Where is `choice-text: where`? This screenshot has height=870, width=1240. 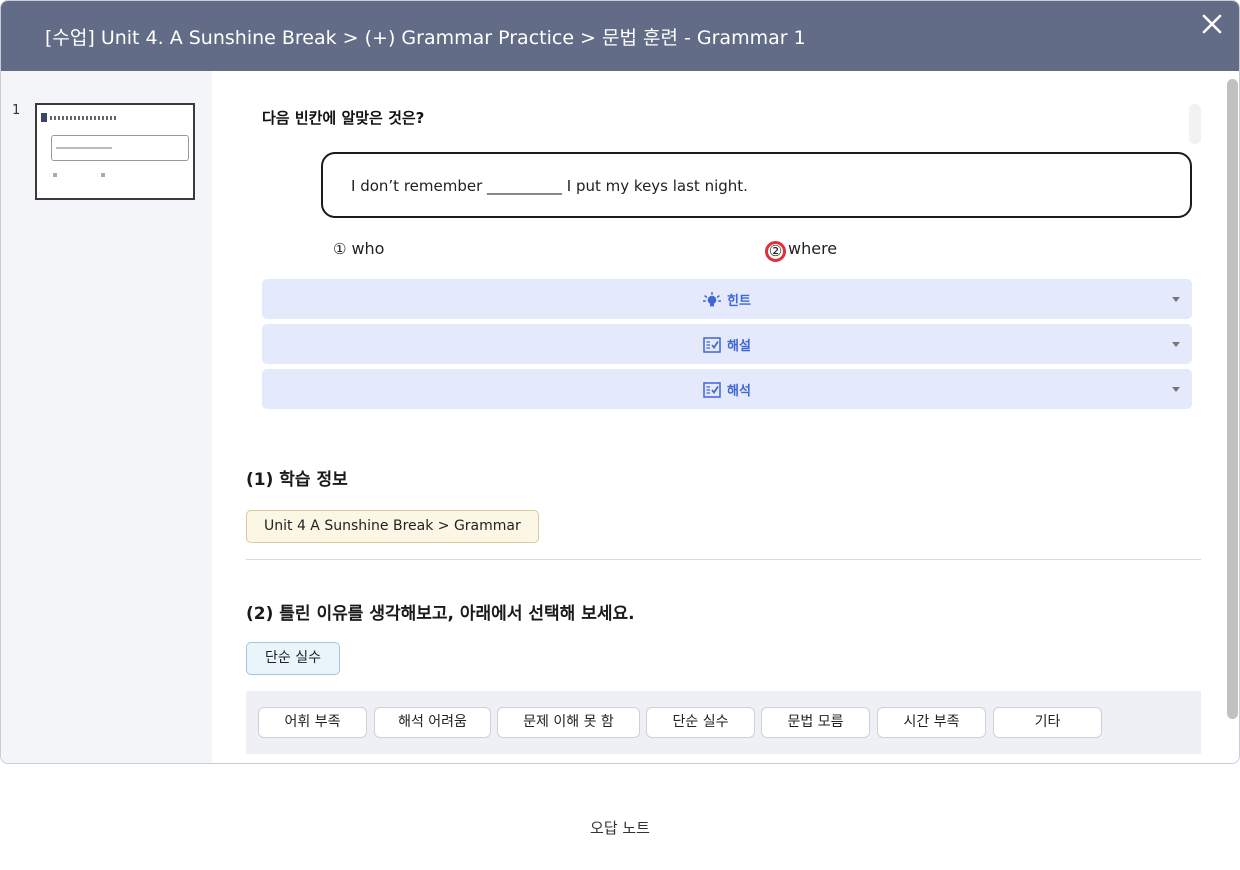
choice-text: where is located at coordinates (813, 248).